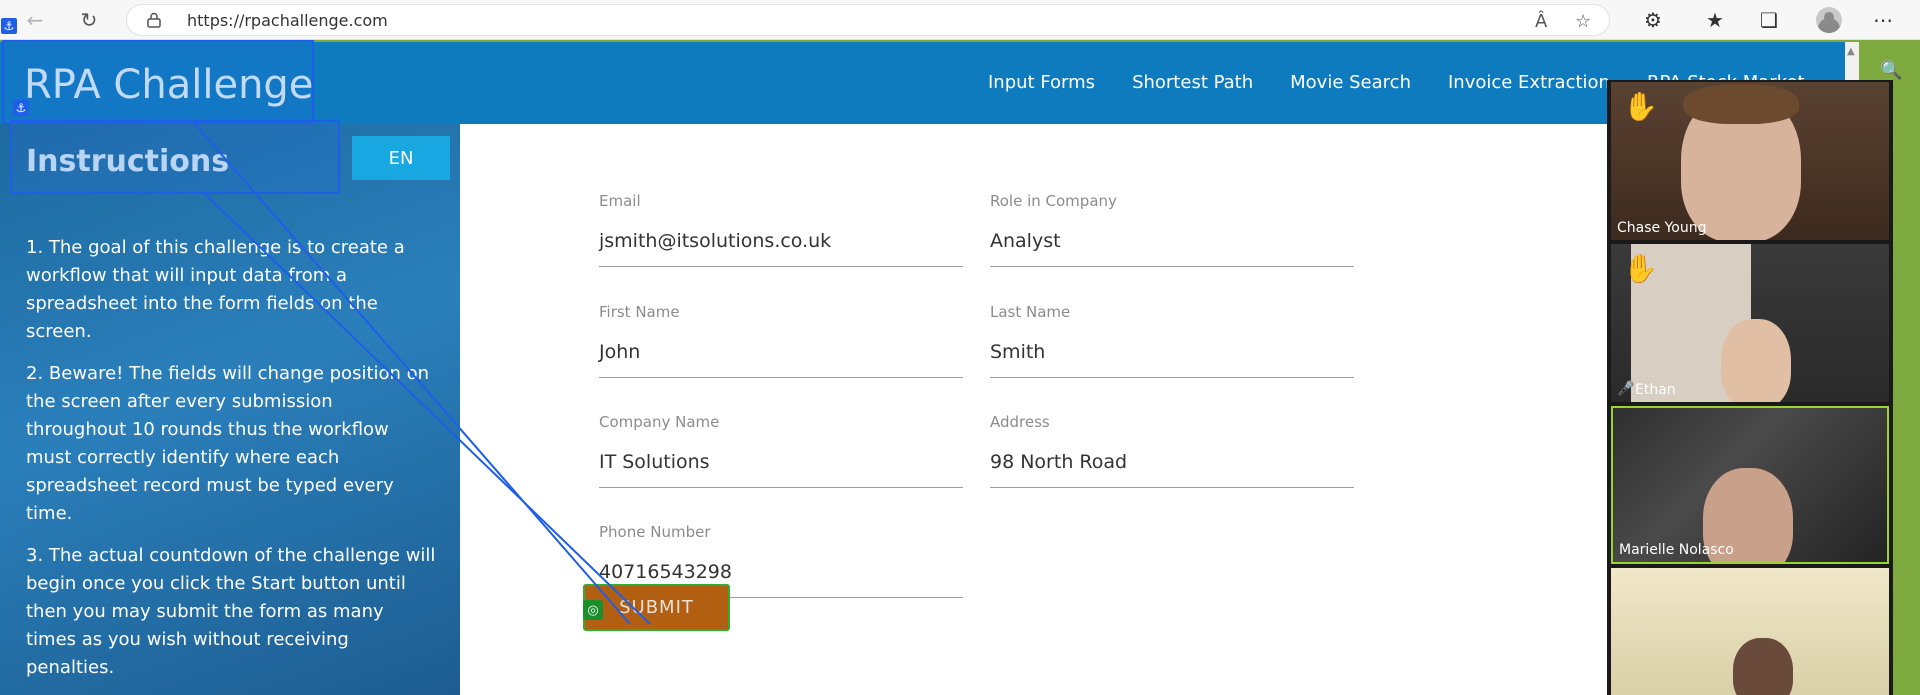 This screenshot has height=695, width=1920. I want to click on video-tile: ✋ Chase Young, so click(1750, 161).